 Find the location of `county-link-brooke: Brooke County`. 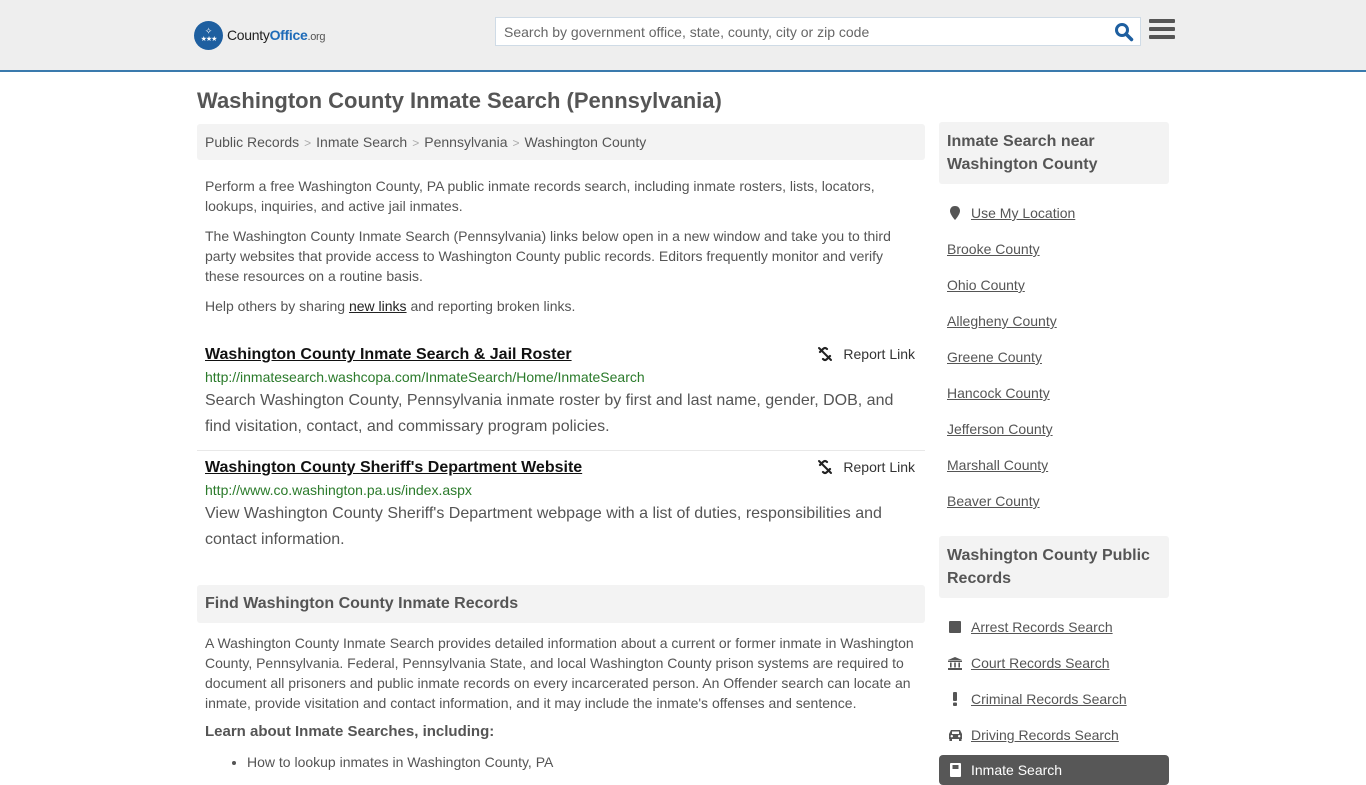

county-link-brooke: Brooke County is located at coordinates (993, 249).